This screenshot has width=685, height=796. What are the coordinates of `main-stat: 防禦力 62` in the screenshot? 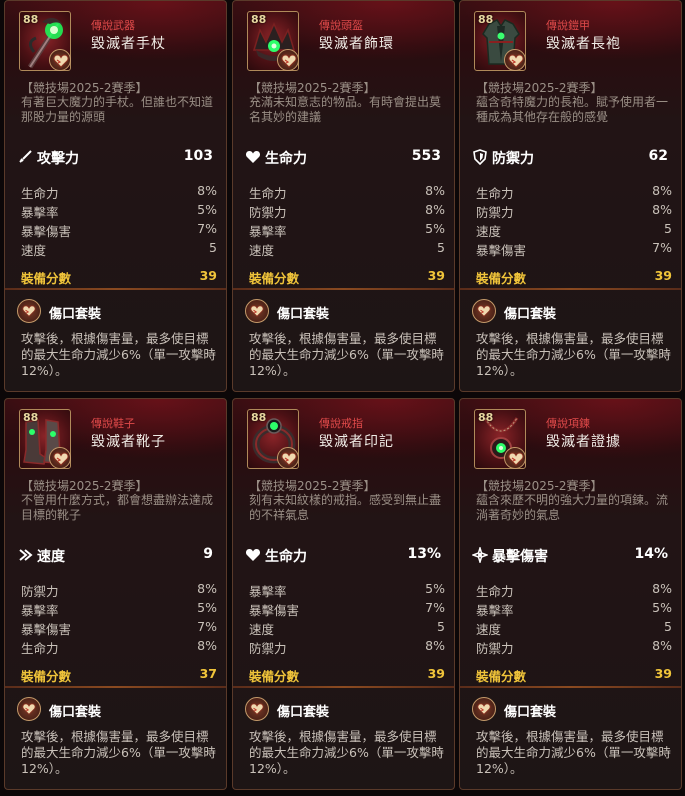 It's located at (572, 157).